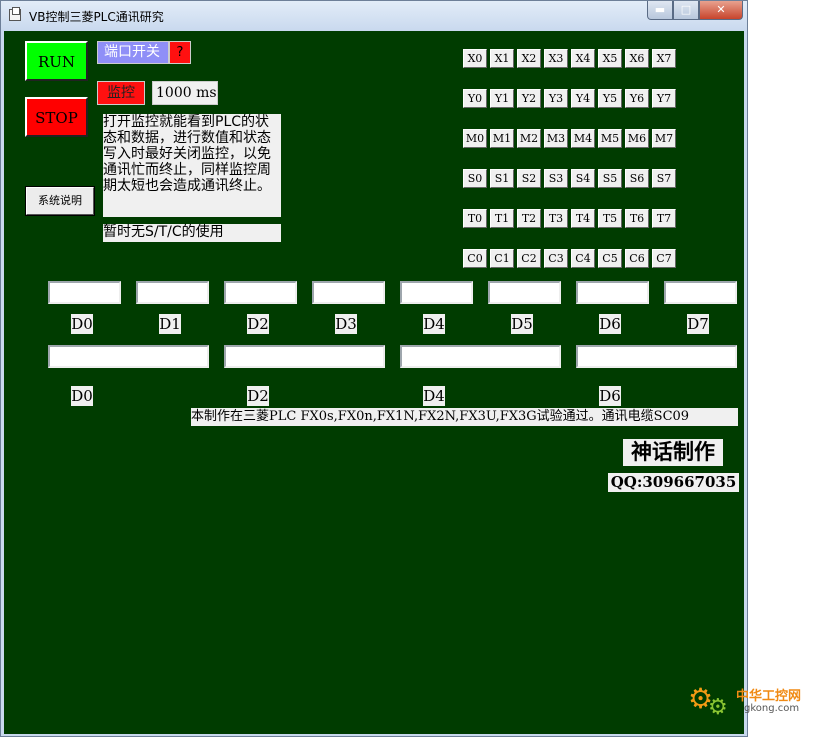 Image resolution: width=819 pixels, height=737 pixels. I want to click on io-bit-x6: X6, so click(637, 58).